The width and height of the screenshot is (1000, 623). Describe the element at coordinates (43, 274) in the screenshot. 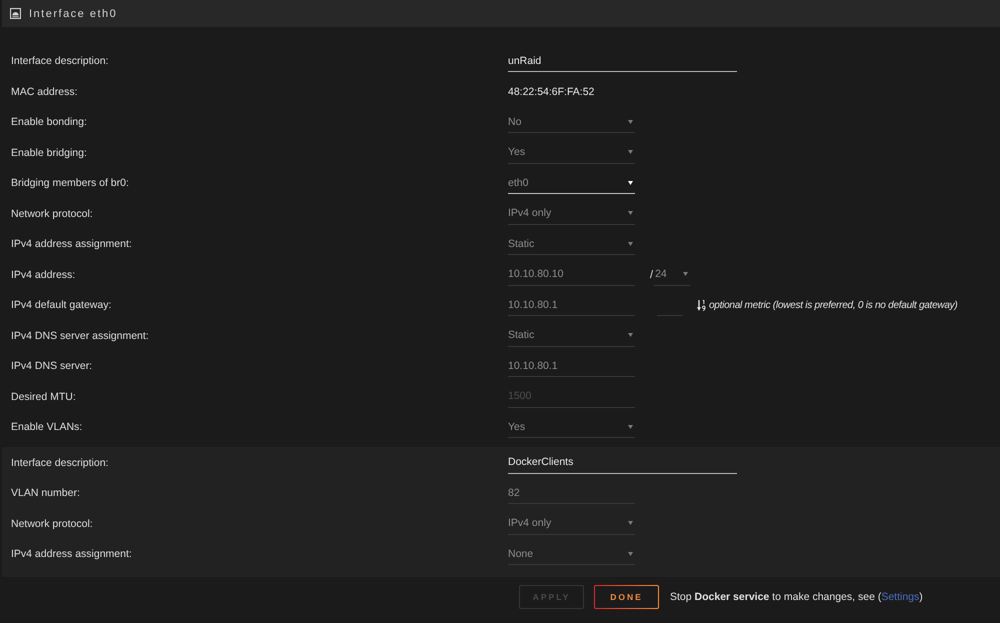

I see `field-label: IPv4 address:` at that location.